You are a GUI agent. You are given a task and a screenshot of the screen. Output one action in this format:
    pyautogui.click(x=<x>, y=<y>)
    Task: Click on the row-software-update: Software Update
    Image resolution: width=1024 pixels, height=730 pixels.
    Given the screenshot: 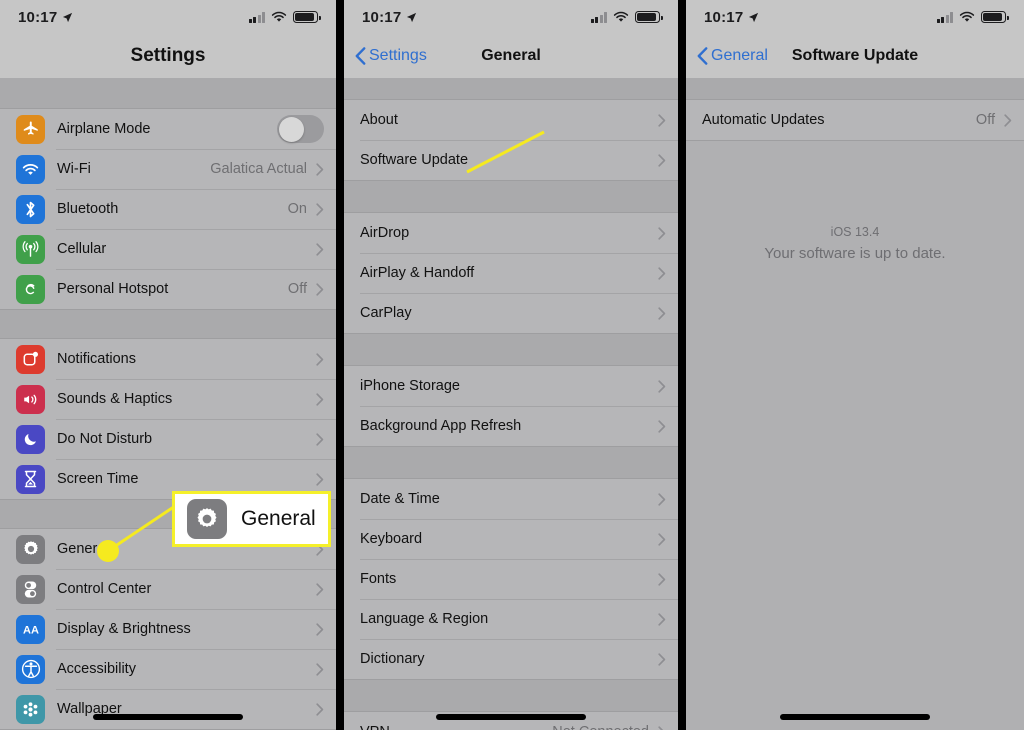 What is the action you would take?
    pyautogui.click(x=511, y=160)
    